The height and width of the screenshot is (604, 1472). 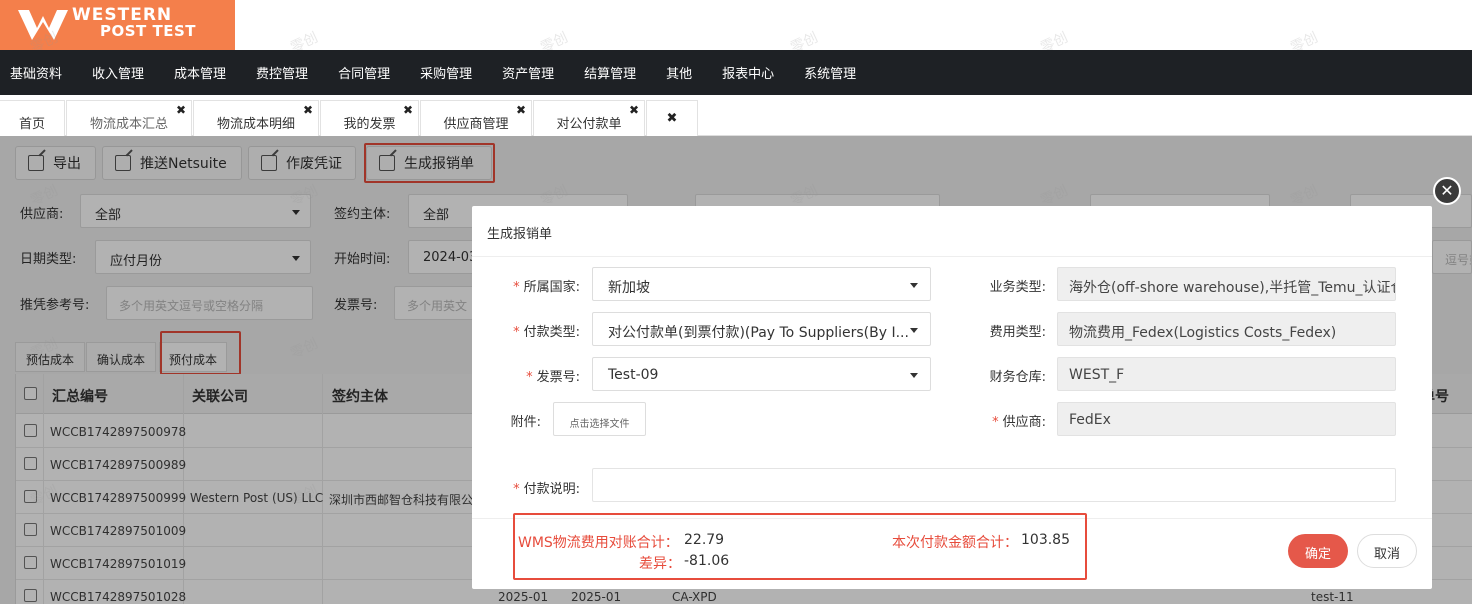 I want to click on confirm-label: 确定, so click(x=1317, y=554).